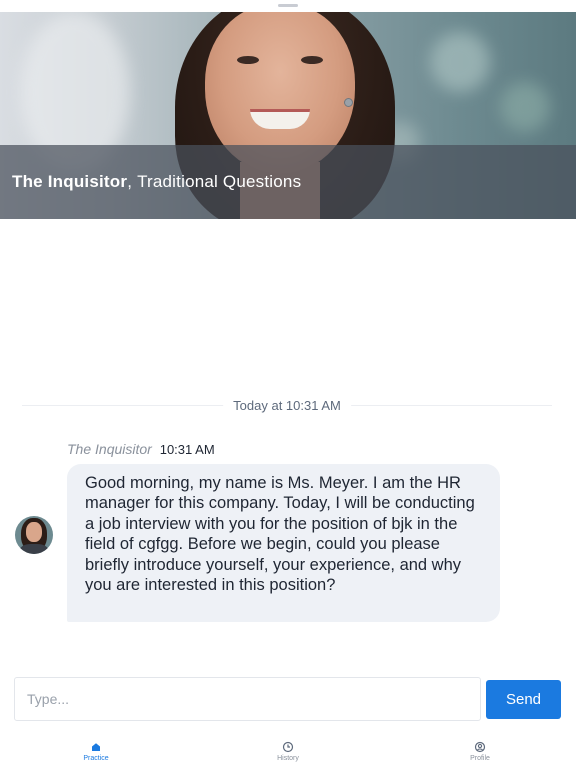  What do you see at coordinates (288, 747) in the screenshot?
I see `clock-icon` at bounding box center [288, 747].